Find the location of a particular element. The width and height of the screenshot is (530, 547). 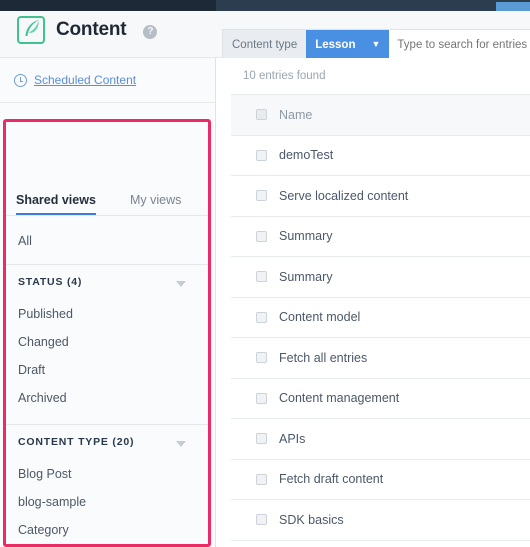

content-type-selected-value: Lesson is located at coordinates (335, 44).